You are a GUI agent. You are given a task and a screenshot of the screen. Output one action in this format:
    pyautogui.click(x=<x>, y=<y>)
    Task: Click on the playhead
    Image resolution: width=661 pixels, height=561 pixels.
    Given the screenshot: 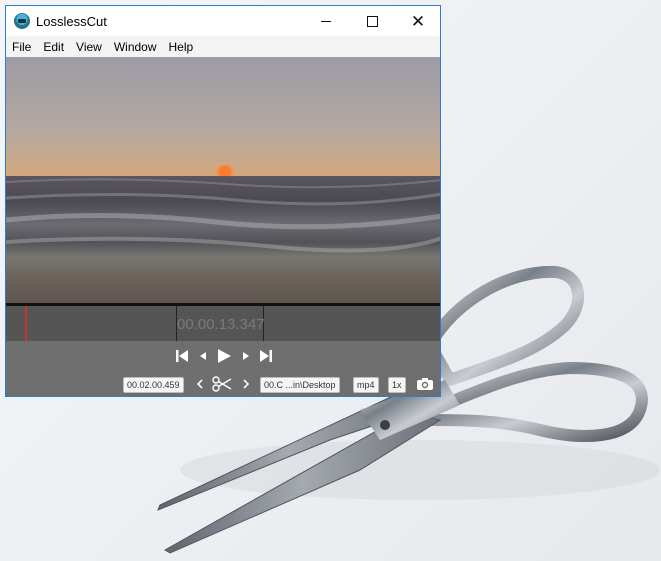 What is the action you would take?
    pyautogui.click(x=26, y=323)
    